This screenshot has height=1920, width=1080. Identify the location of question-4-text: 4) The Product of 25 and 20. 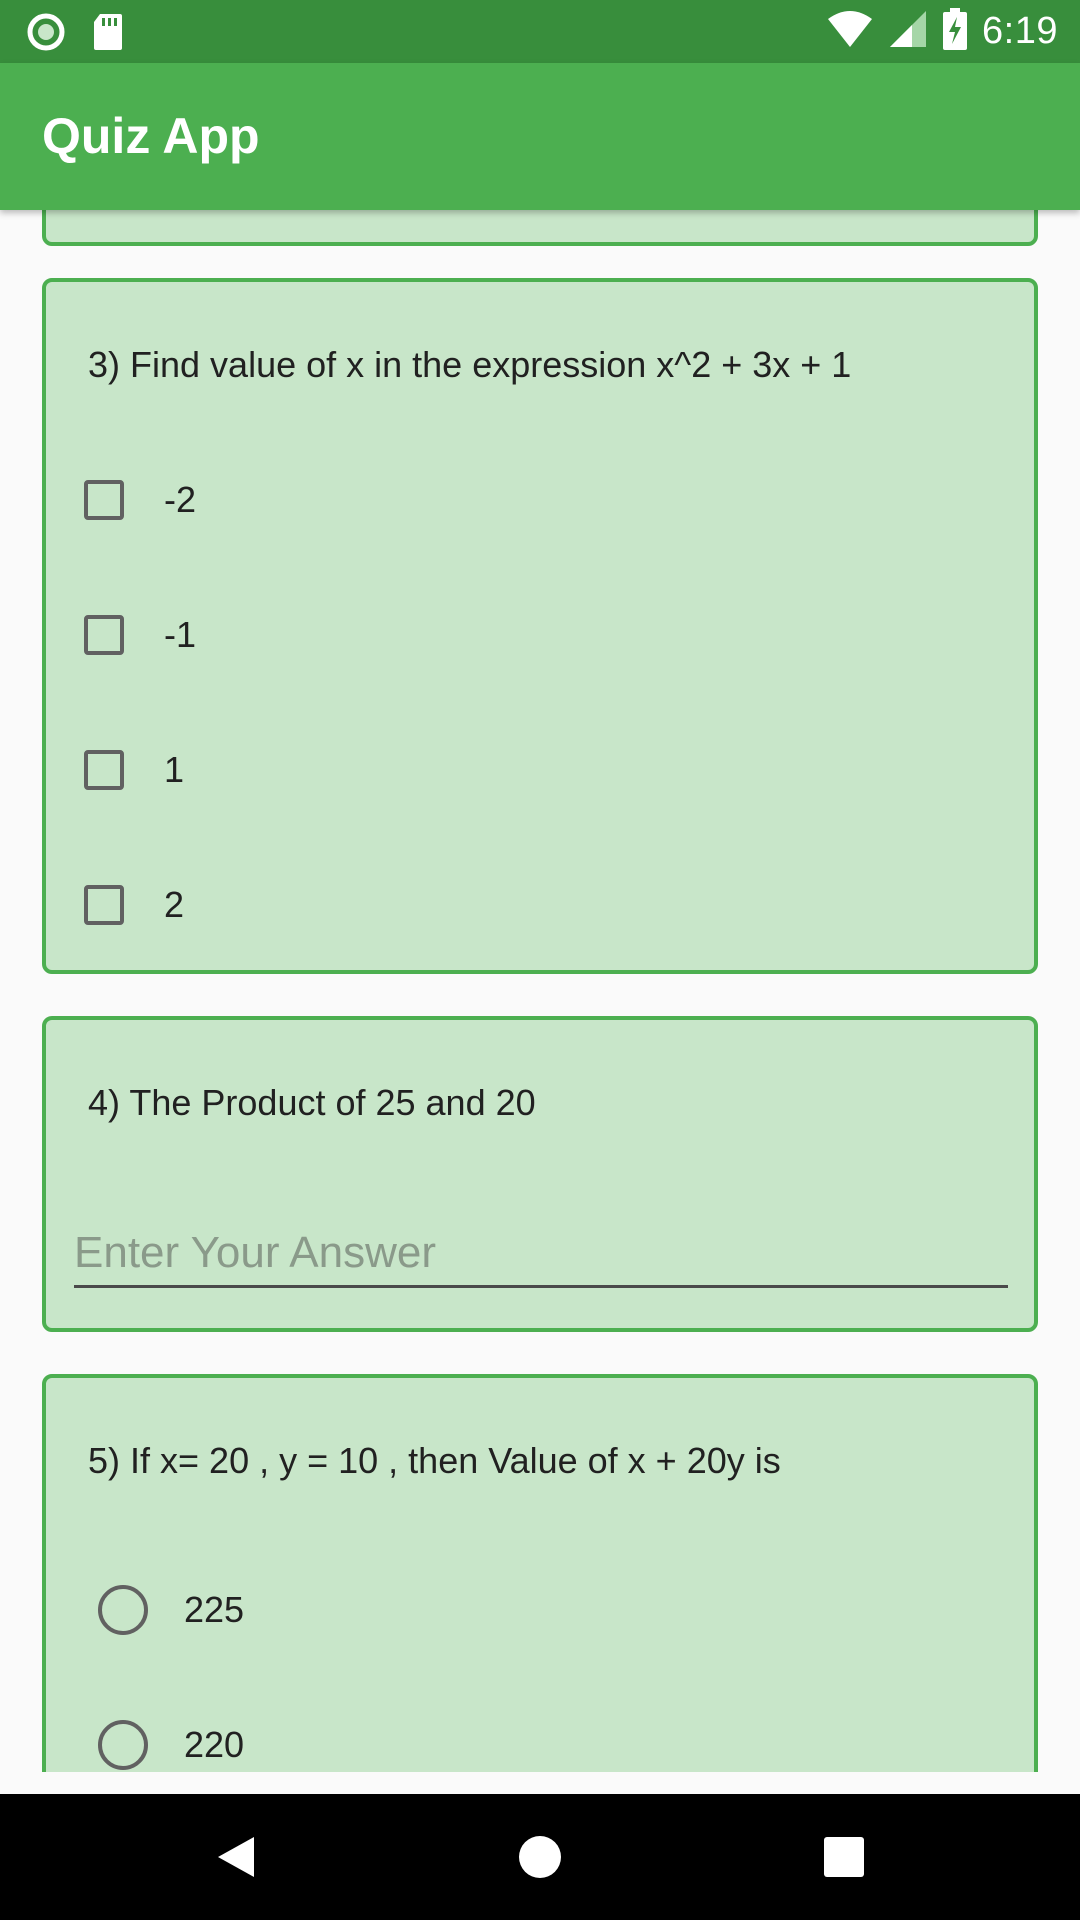
(312, 1102).